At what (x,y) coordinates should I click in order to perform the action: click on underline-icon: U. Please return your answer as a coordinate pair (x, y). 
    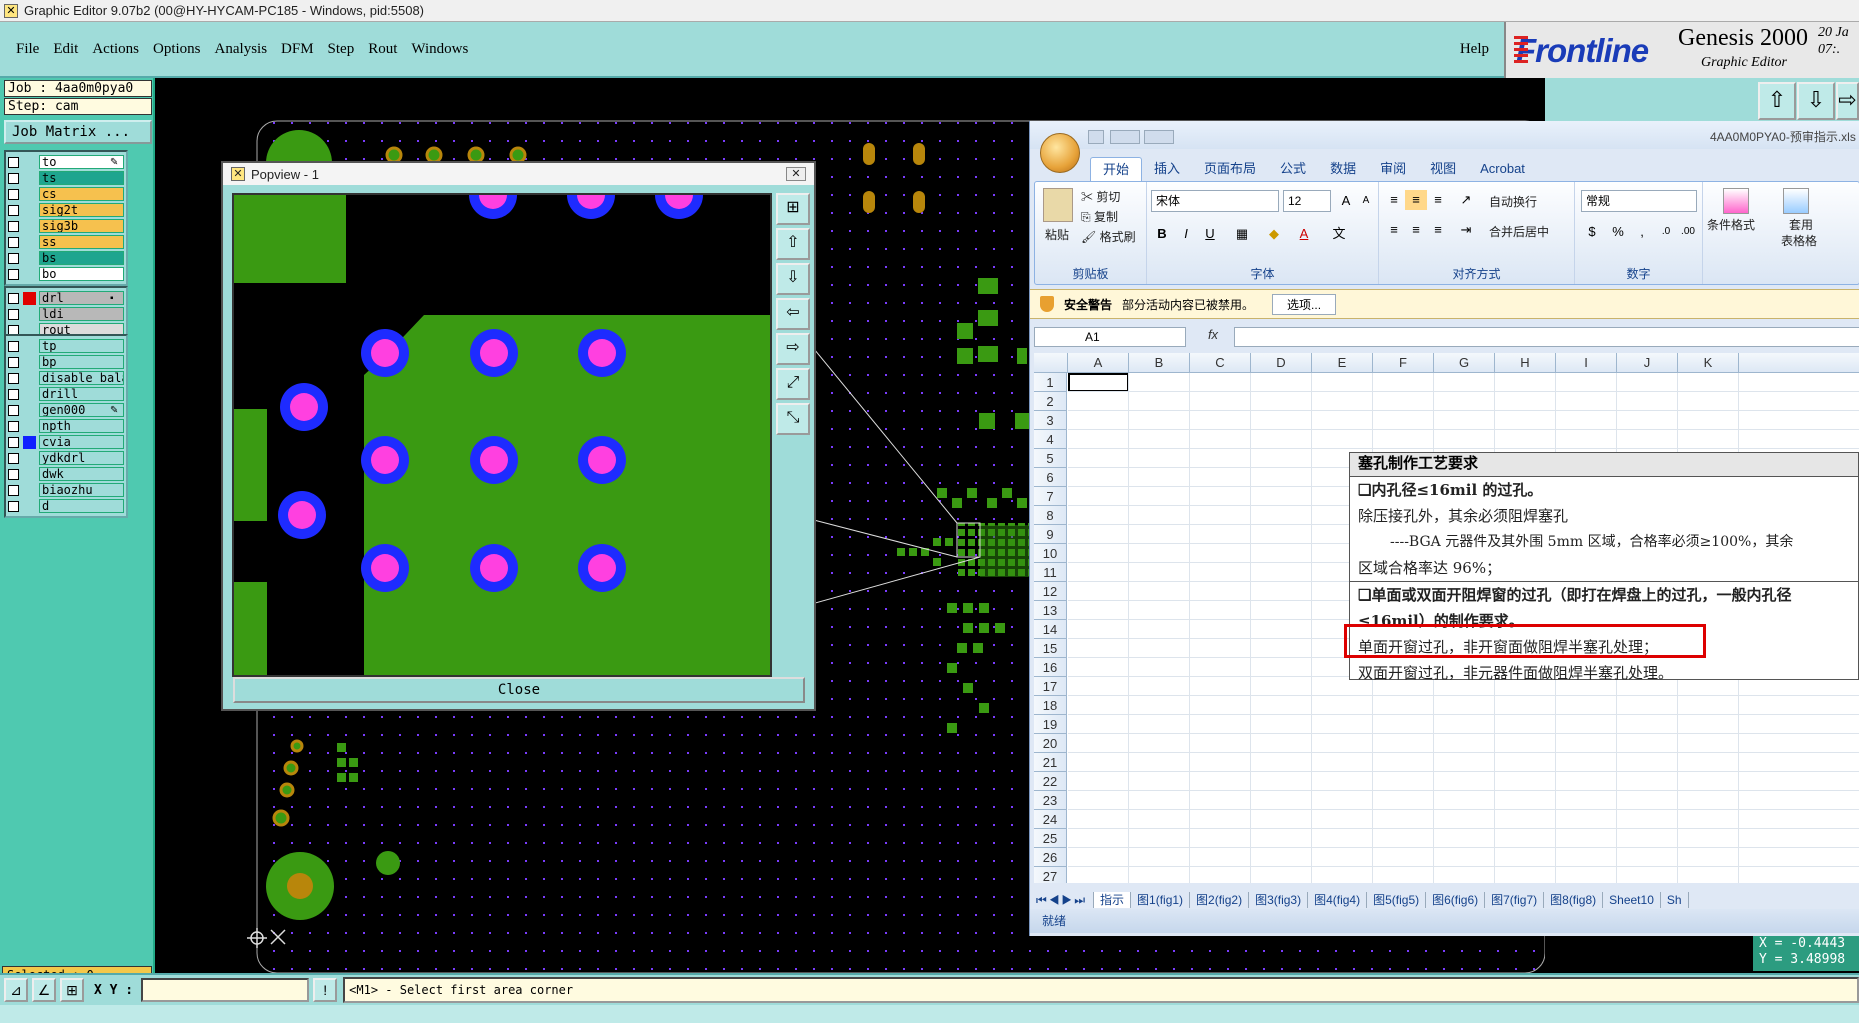
    Looking at the image, I should click on (1210, 234).